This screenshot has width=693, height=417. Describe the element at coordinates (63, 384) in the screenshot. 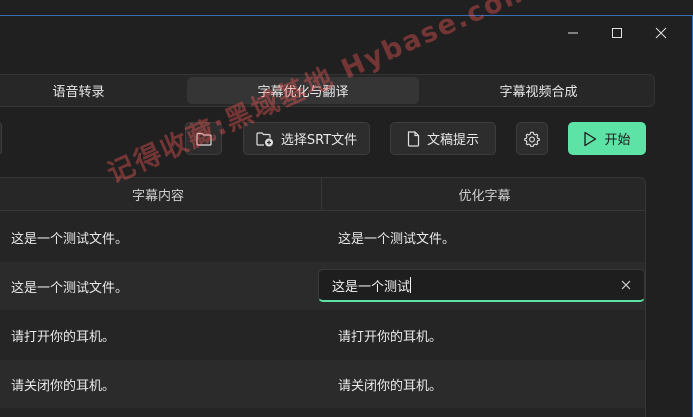

I see `cell-original: 请关闭你的耳机。` at that location.